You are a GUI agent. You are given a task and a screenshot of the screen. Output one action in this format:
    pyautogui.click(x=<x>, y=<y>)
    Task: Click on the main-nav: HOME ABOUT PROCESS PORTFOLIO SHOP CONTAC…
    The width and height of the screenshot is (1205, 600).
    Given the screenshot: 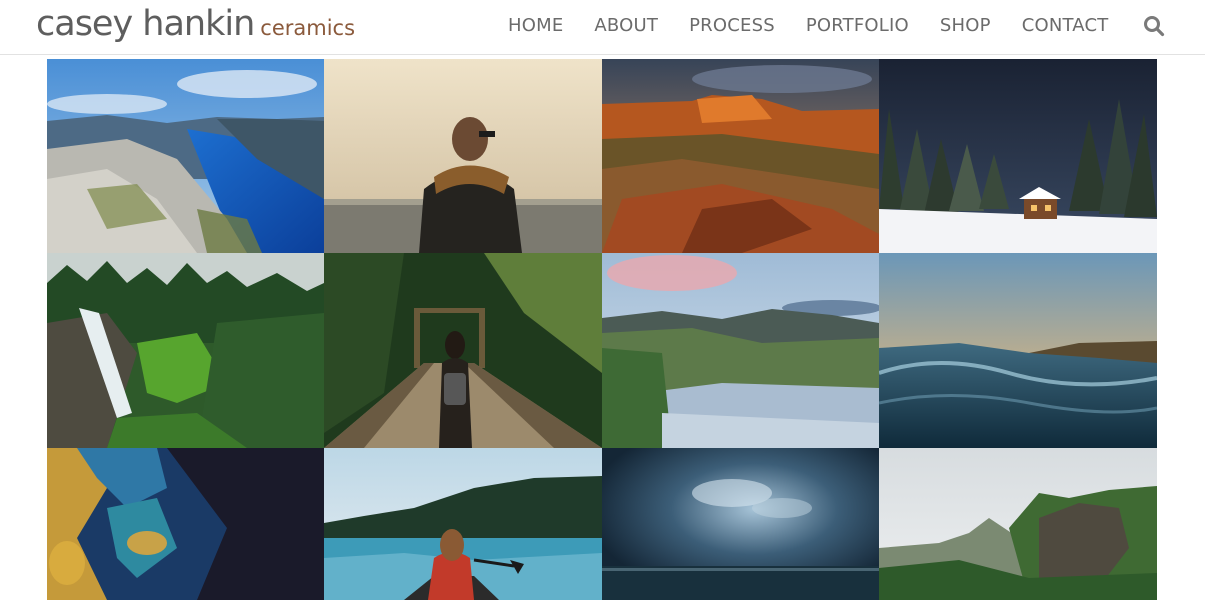 What is the action you would take?
    pyautogui.click(x=823, y=25)
    